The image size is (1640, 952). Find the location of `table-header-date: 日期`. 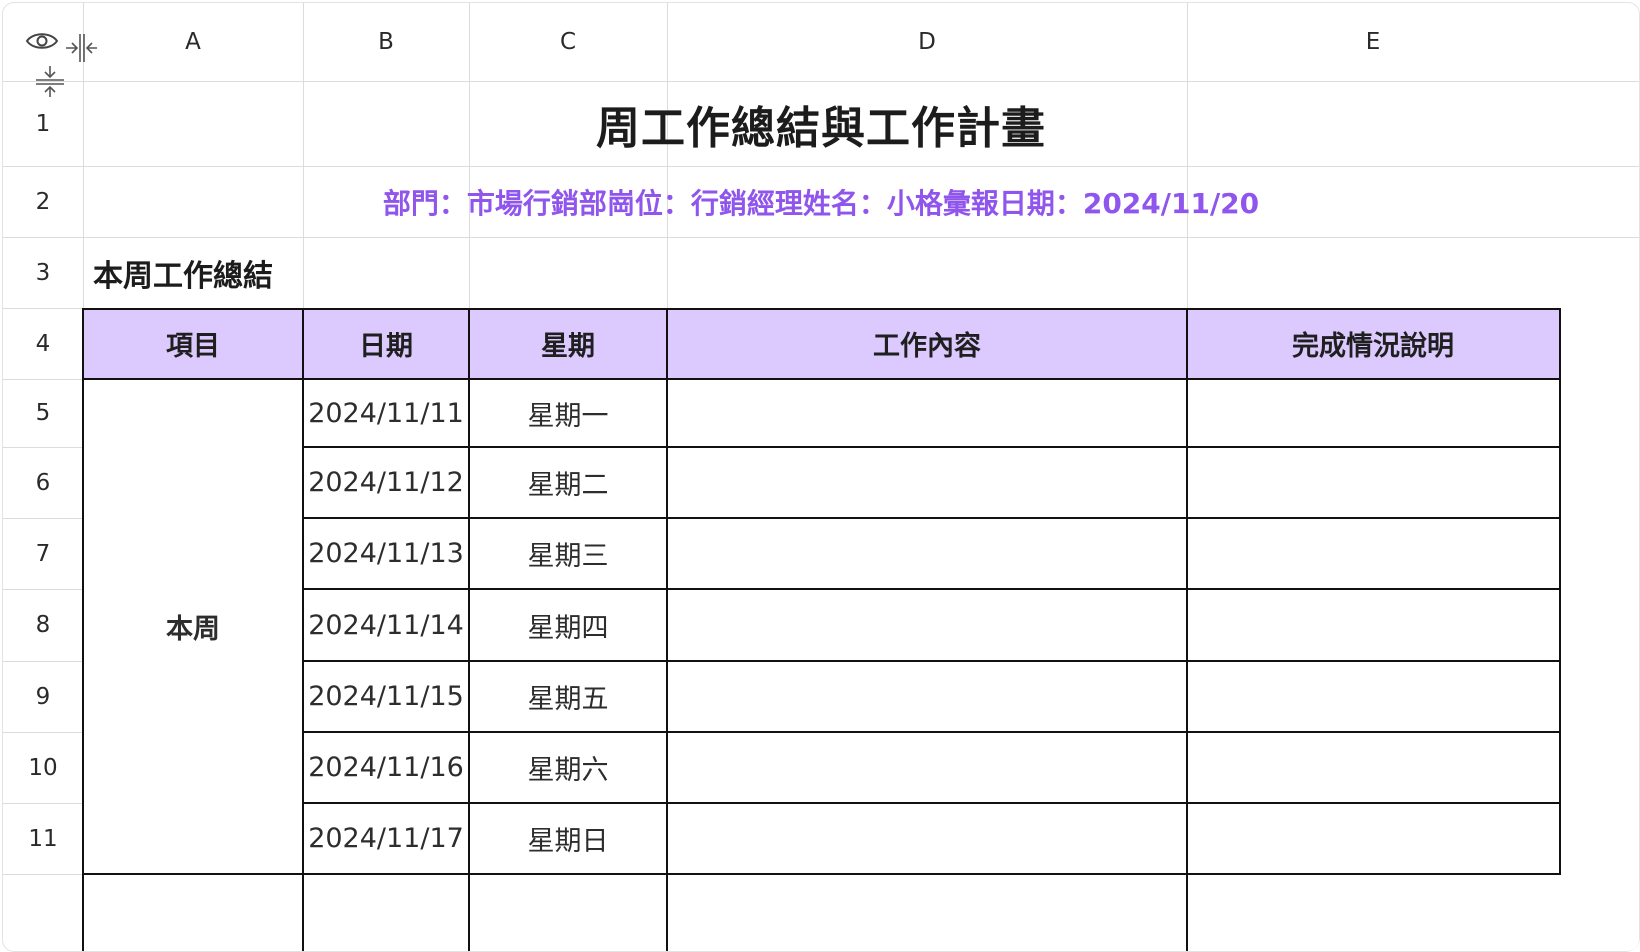

table-header-date: 日期 is located at coordinates (386, 343).